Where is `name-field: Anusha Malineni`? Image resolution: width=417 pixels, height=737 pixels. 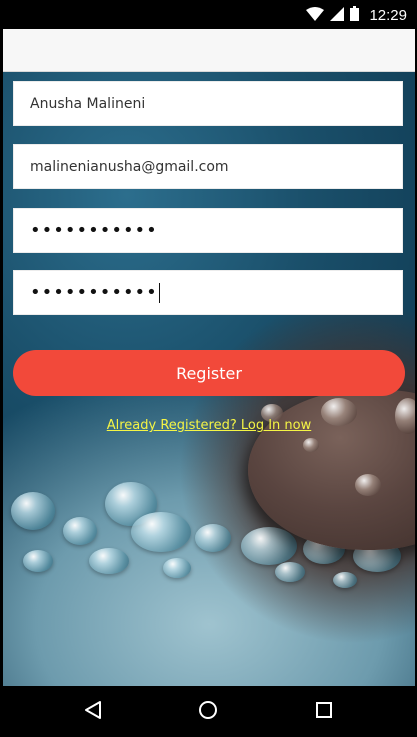 name-field: Anusha Malineni is located at coordinates (208, 103).